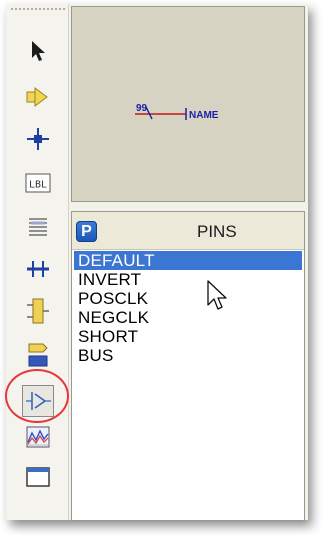 The width and height of the screenshot is (324, 535). Describe the element at coordinates (188, 298) in the screenshot. I see `pin-type-item: POSCLK` at that location.